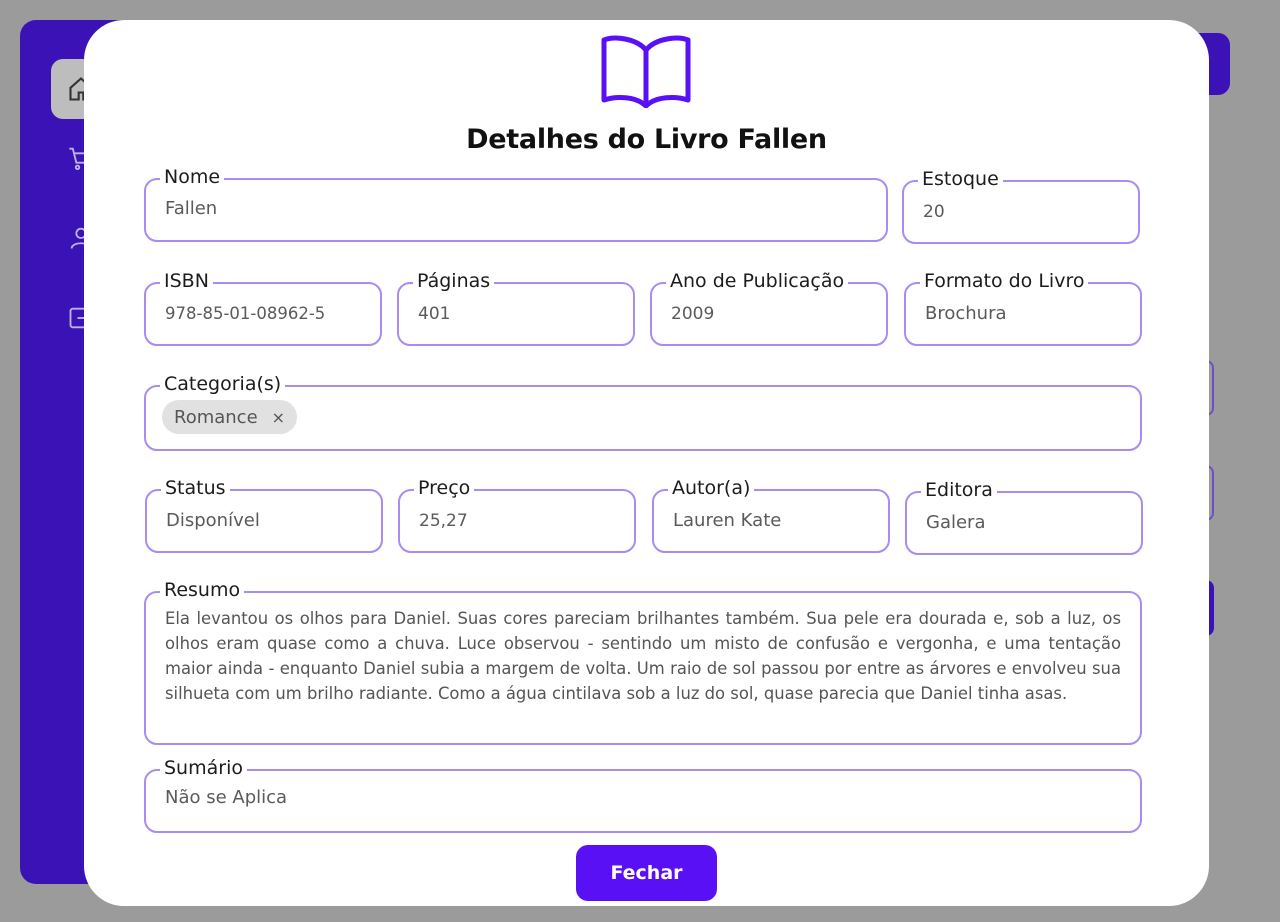  What do you see at coordinates (643, 411) in the screenshot?
I see `categories-field: Categoria(s) Romance ×` at bounding box center [643, 411].